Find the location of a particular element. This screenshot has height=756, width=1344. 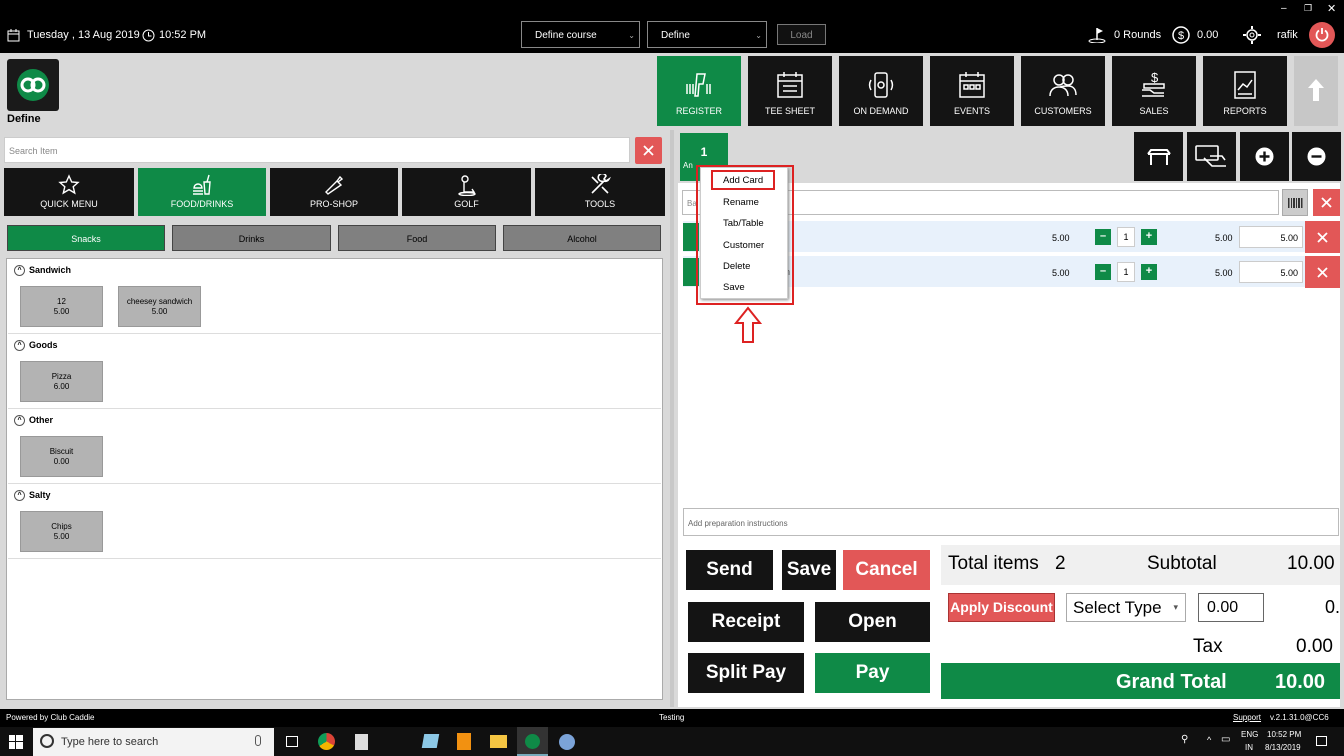

table-button is located at coordinates (1158, 156).